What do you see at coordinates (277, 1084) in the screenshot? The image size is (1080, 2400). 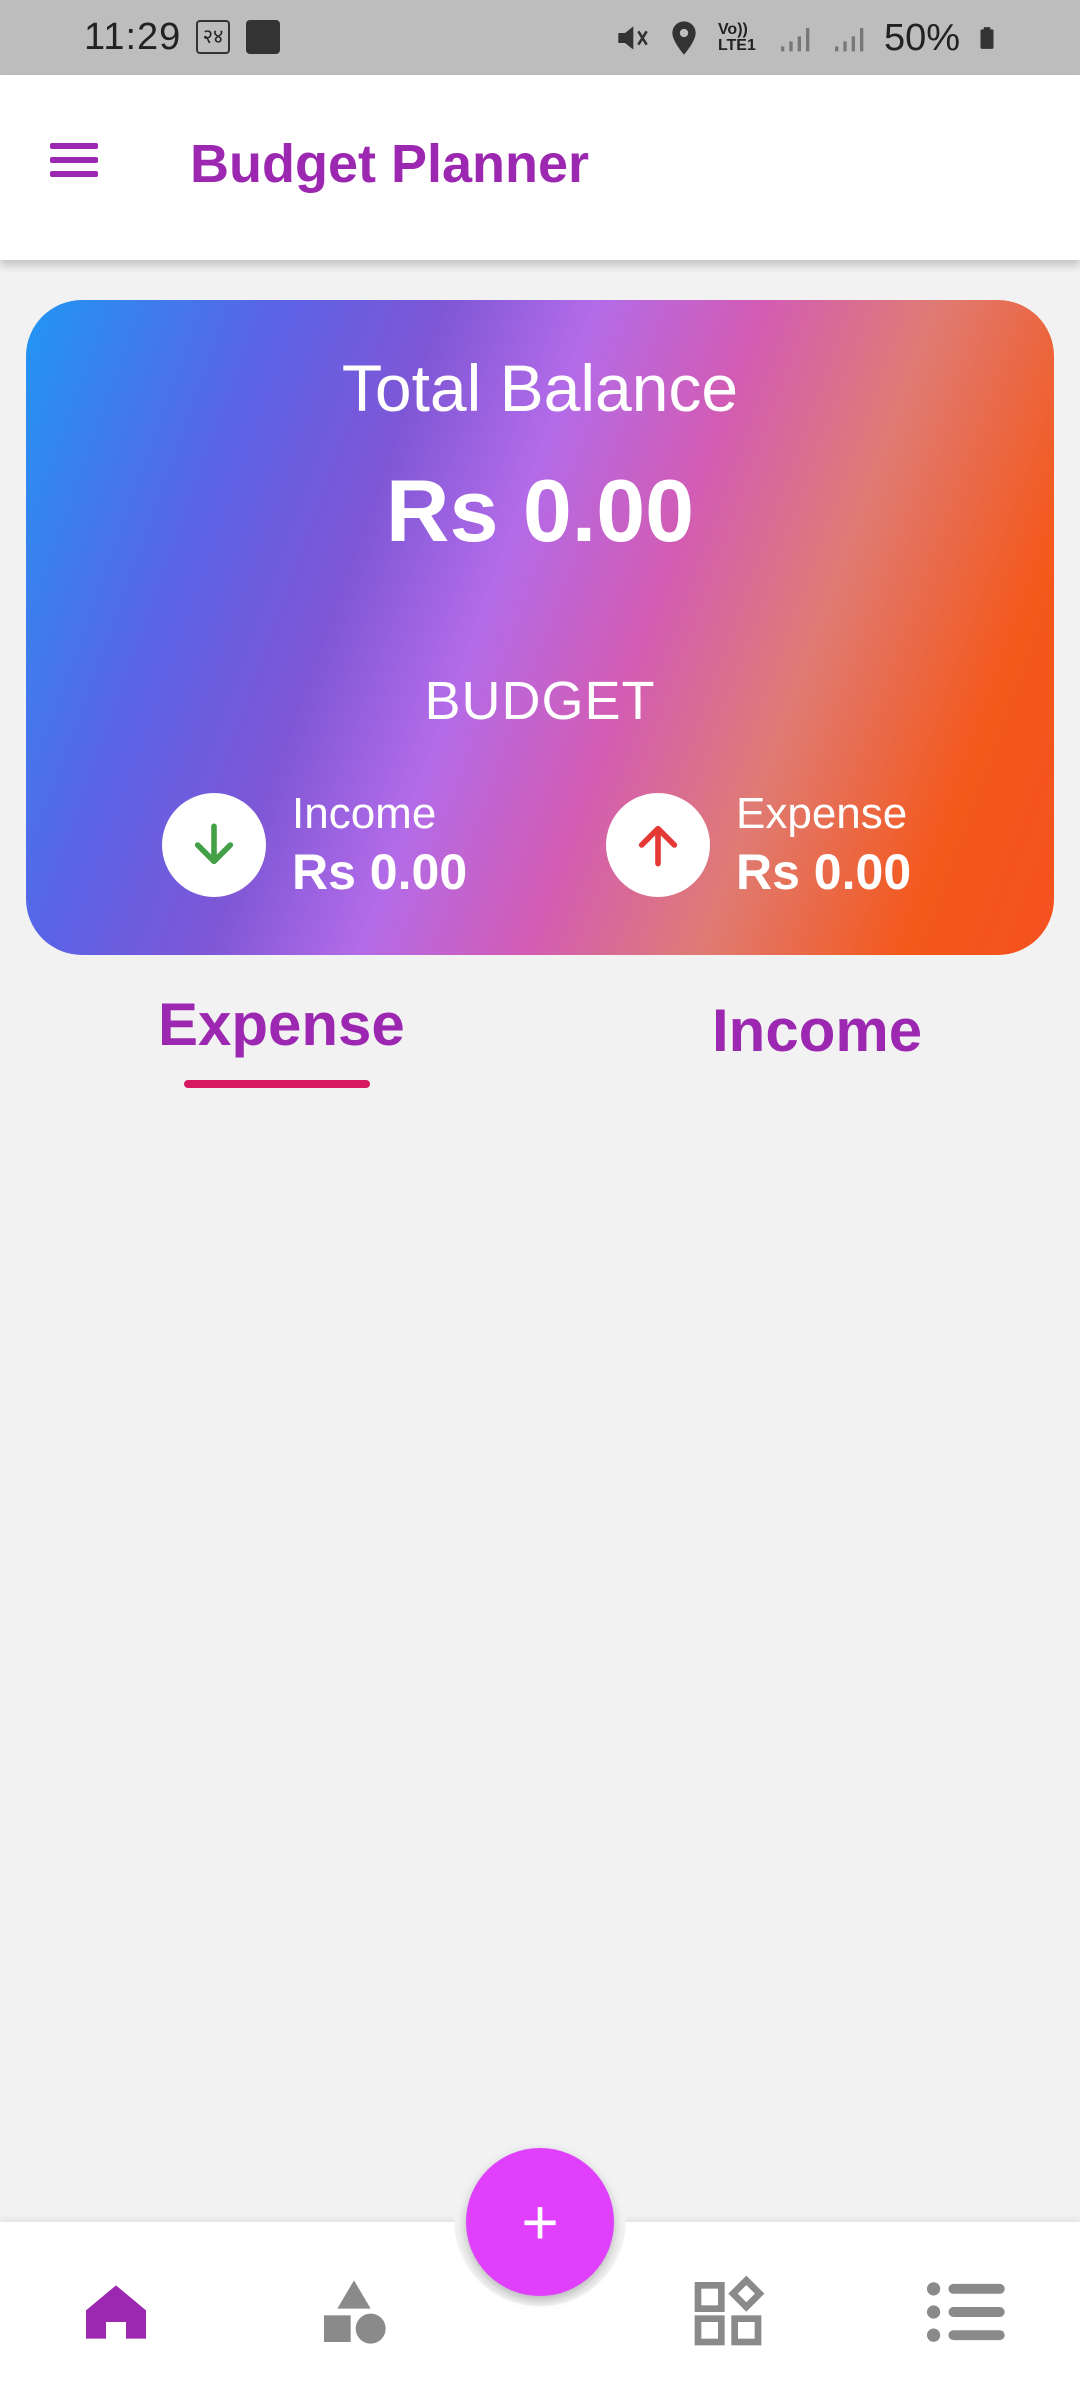 I see `tab-indicator` at bounding box center [277, 1084].